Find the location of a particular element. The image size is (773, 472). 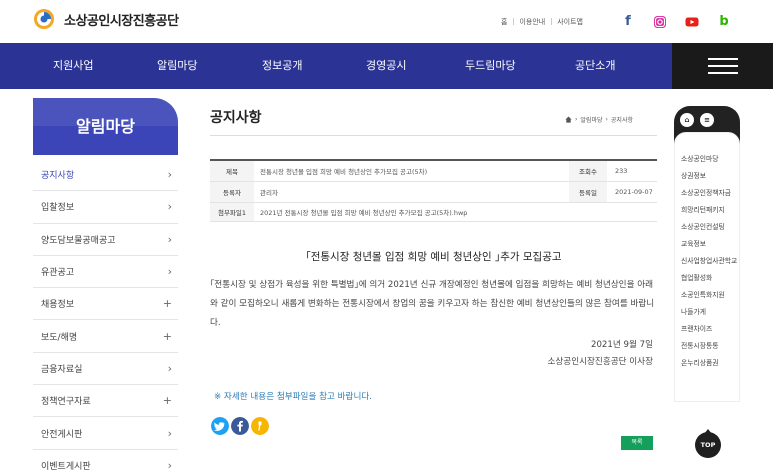

blog-icon: b is located at coordinates (724, 21).